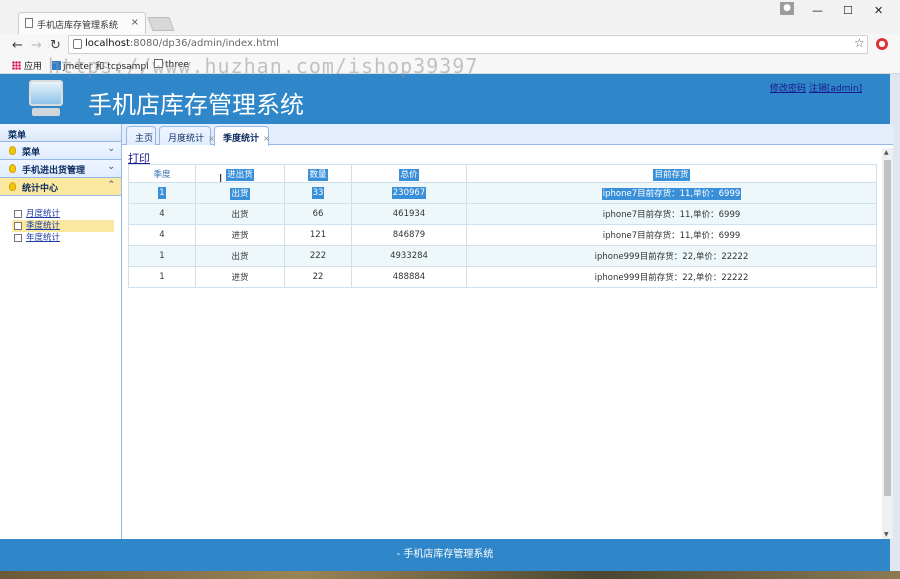  Describe the element at coordinates (445, 555) in the screenshot. I see `app-footer: - 手机店库存管理系统` at that location.